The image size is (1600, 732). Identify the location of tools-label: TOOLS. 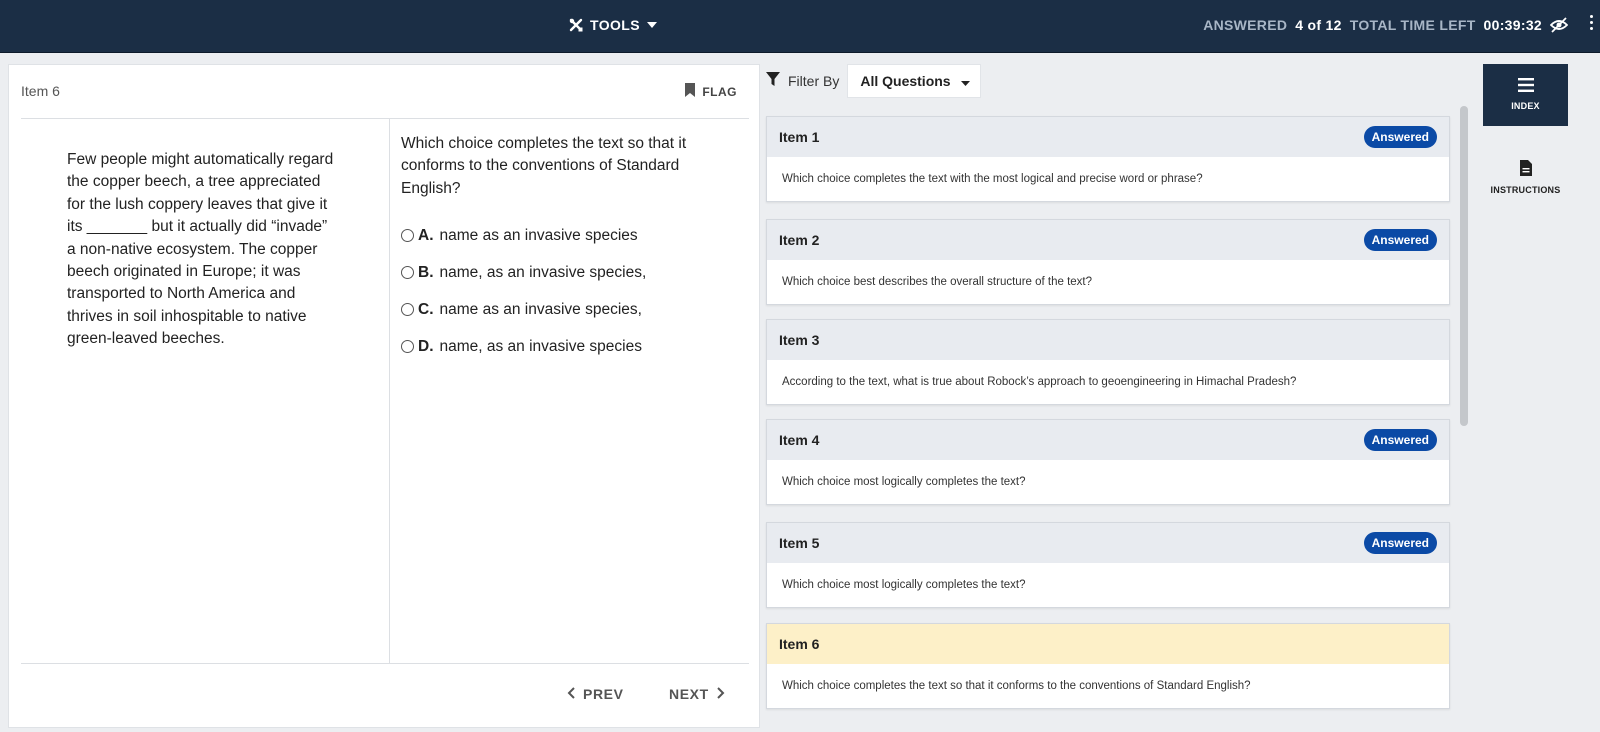
(615, 25).